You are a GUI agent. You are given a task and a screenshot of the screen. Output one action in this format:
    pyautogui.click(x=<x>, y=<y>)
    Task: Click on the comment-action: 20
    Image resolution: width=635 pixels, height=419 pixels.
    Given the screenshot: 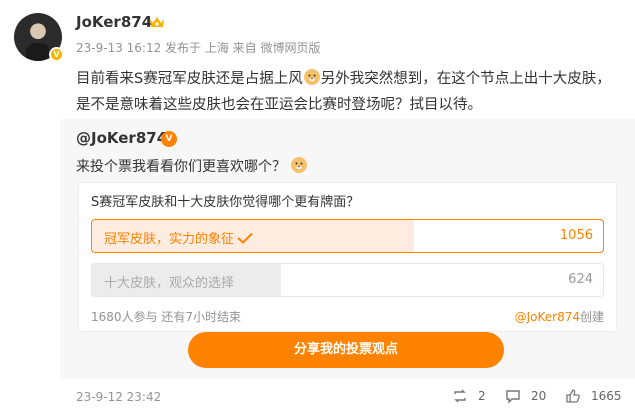 What is the action you would take?
    pyautogui.click(x=525, y=396)
    